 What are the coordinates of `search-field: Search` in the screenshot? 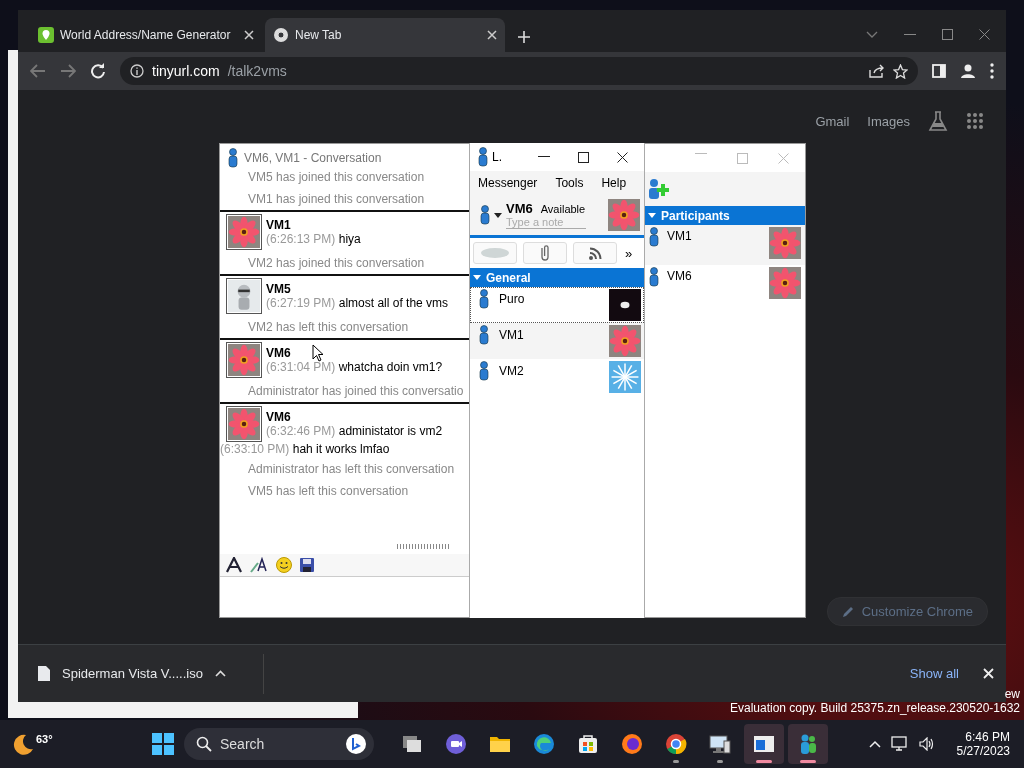 It's located at (279, 744).